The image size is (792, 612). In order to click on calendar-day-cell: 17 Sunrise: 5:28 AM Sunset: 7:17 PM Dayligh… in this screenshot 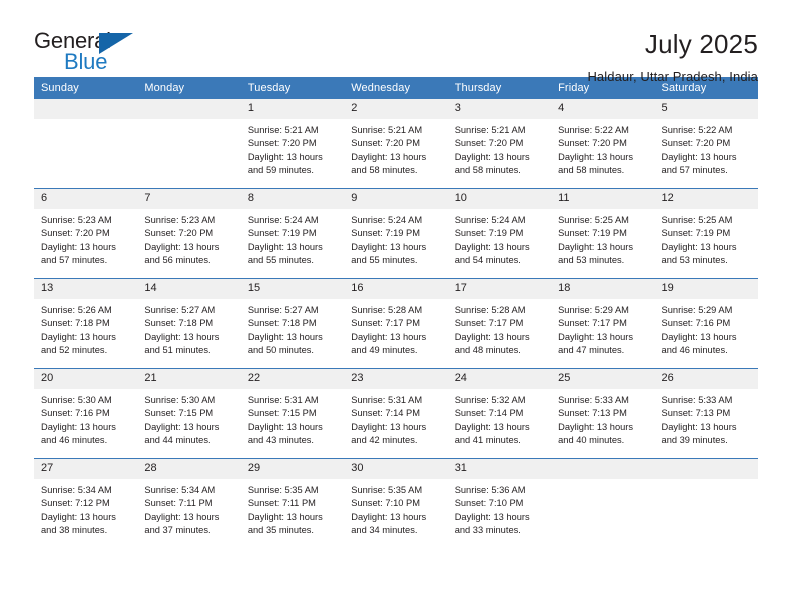, I will do `click(499, 323)`.